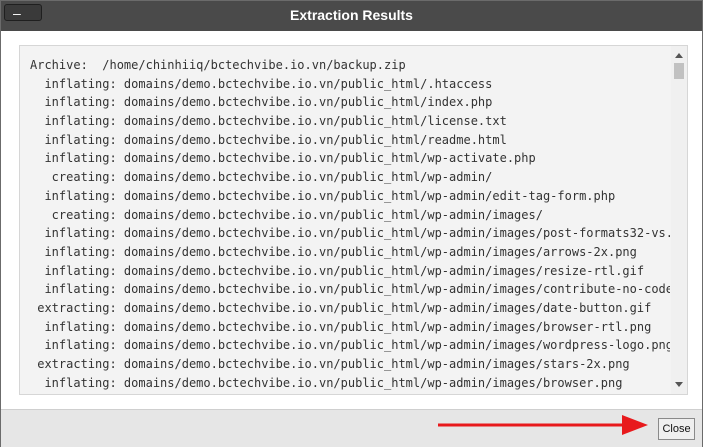 The width and height of the screenshot is (703, 447). I want to click on vertical-scrollbar, so click(679, 220).